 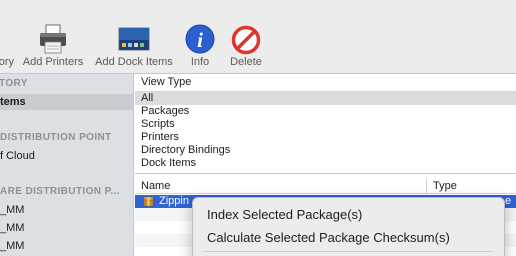 I want to click on sidebar-item-items: tems, so click(x=66, y=102).